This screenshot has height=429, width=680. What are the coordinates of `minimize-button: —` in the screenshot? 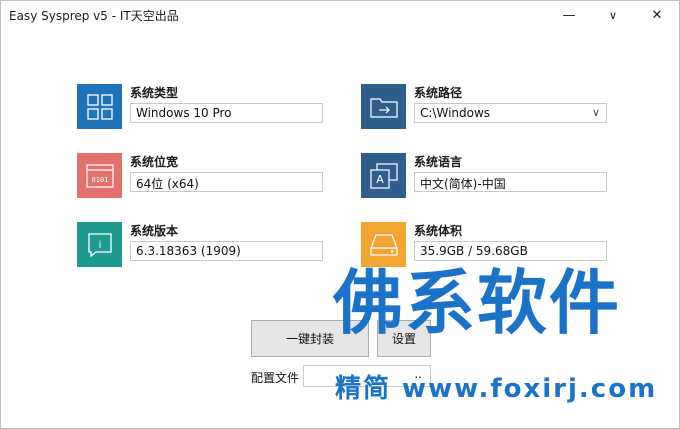 It's located at (569, 15).